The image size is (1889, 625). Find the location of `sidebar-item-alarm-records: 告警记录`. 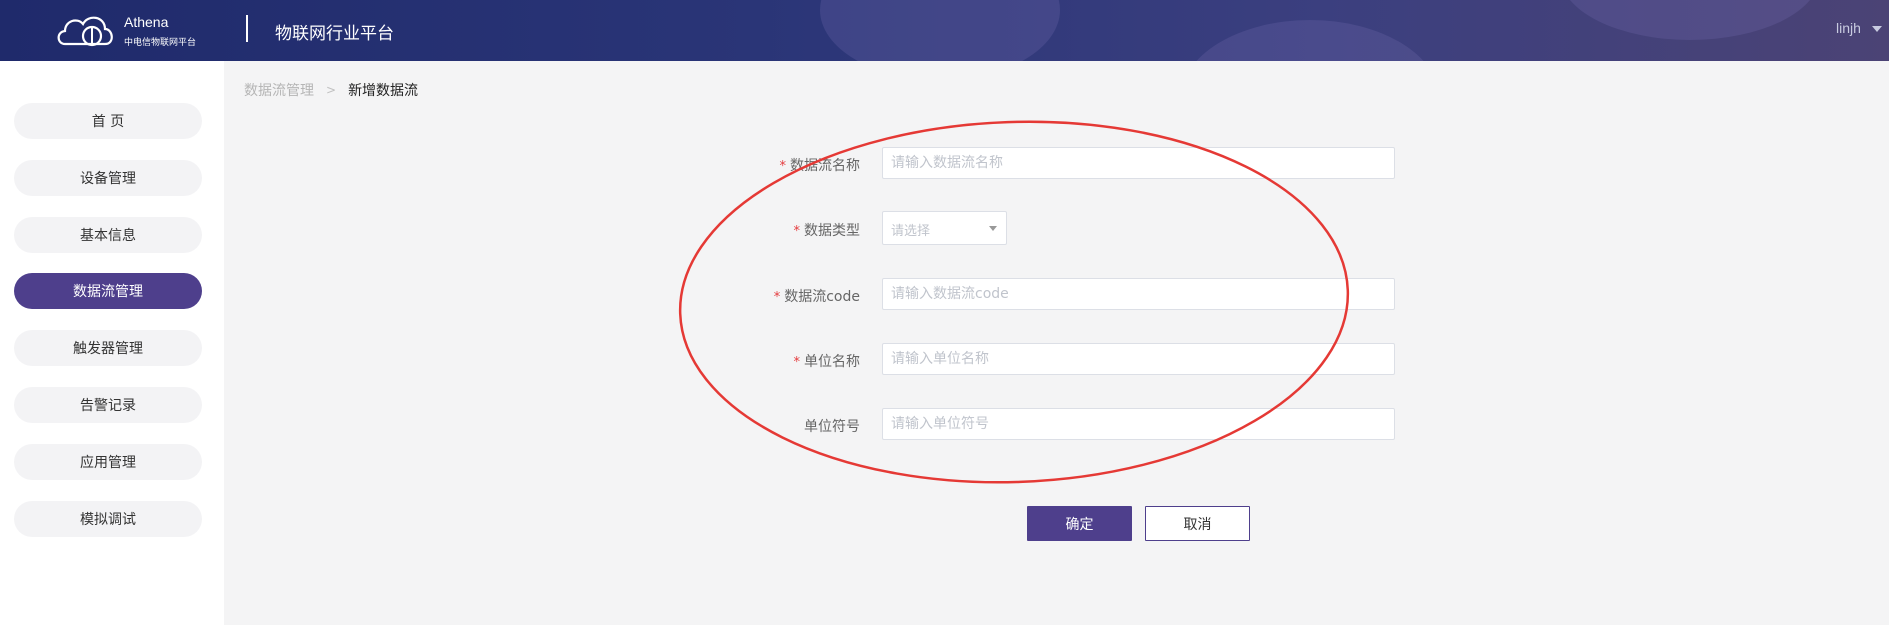

sidebar-item-alarm-records: 告警记录 is located at coordinates (108, 405).